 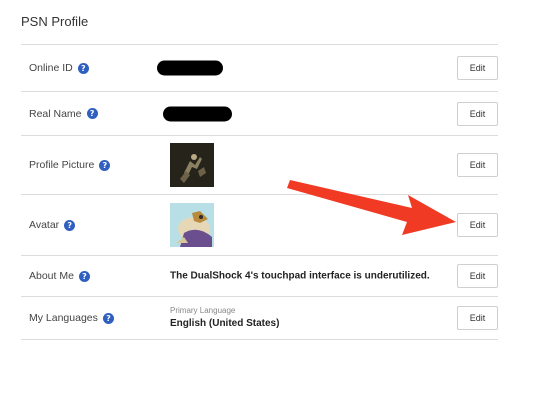 I want to click on profile-picture-thumbnail, so click(x=192, y=165).